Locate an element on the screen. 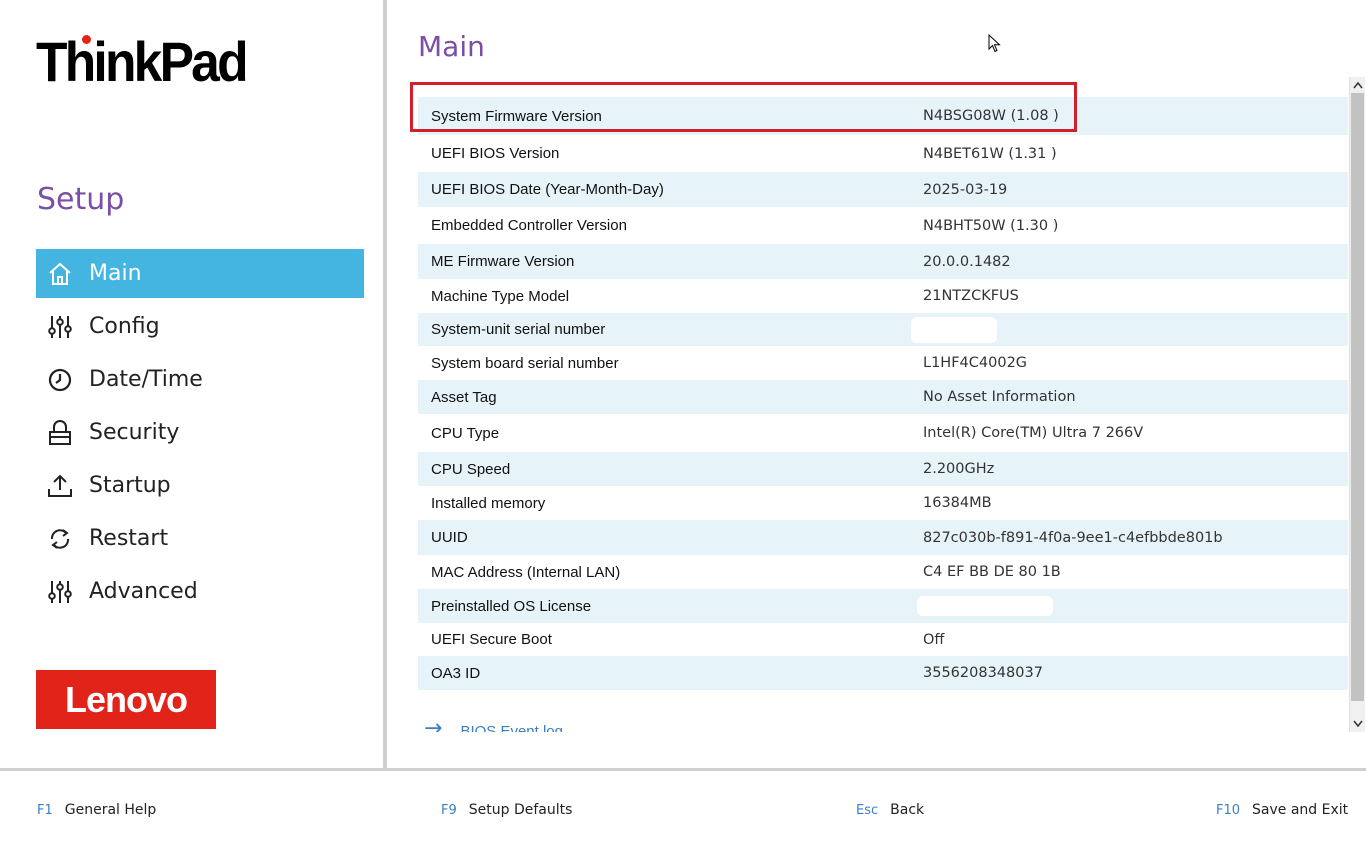  key-label: F9 is located at coordinates (449, 810).